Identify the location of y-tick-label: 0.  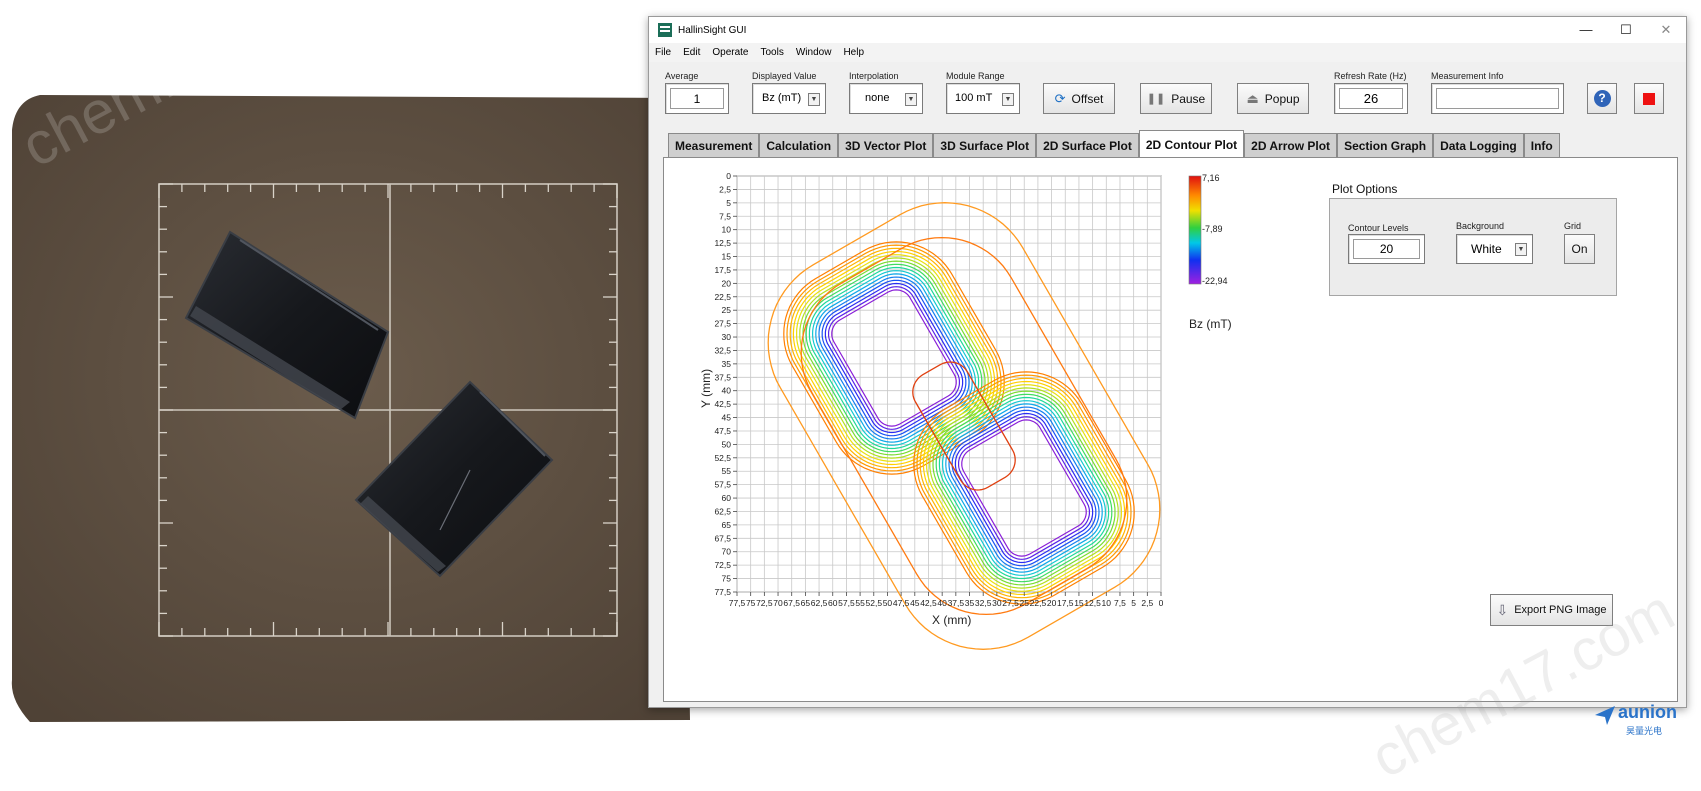
(728, 176).